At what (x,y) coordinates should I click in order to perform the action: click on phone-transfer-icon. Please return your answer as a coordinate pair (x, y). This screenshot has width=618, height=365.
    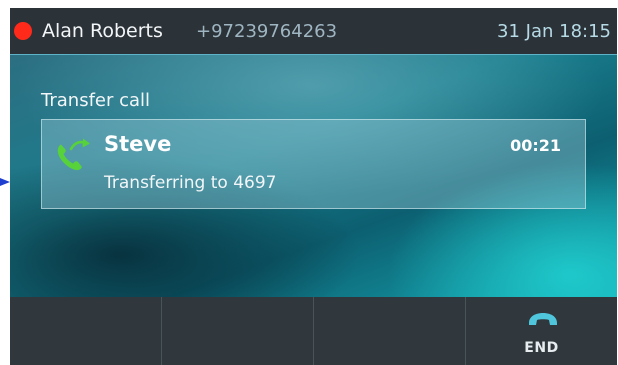
    Looking at the image, I should click on (73, 154).